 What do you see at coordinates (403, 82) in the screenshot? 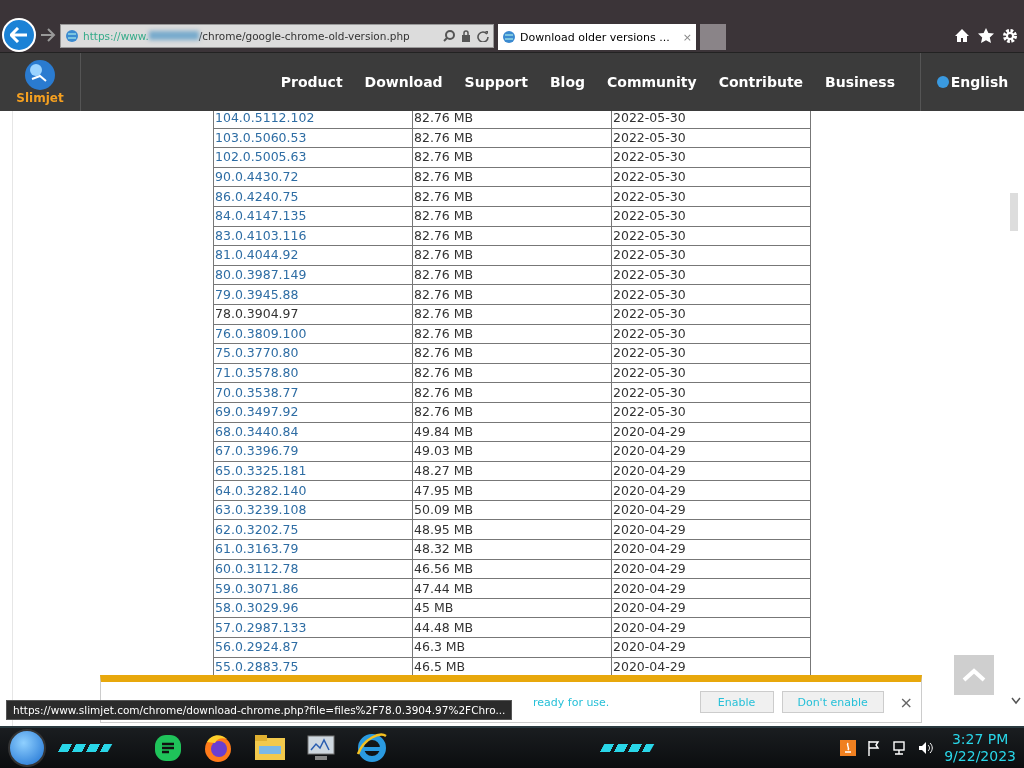
I see `nav-link: Download` at bounding box center [403, 82].